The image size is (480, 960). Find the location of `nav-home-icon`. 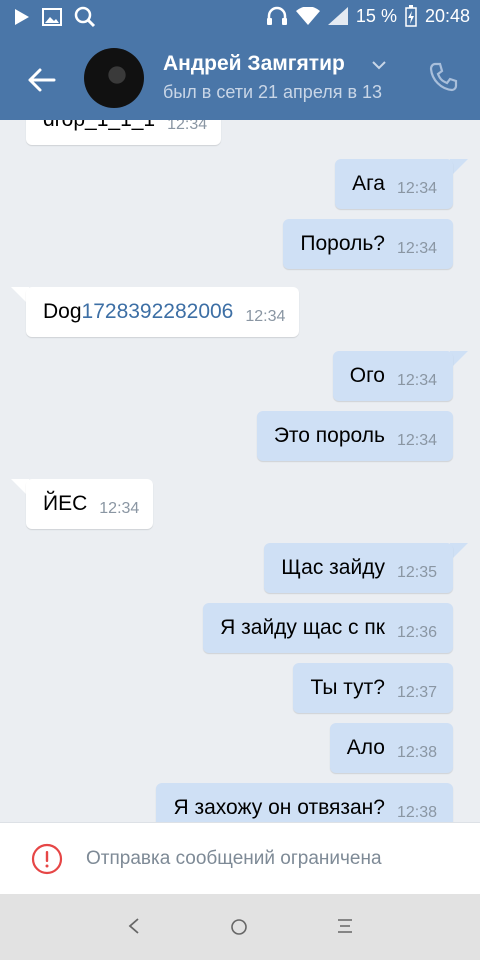

nav-home-icon is located at coordinates (239, 927).